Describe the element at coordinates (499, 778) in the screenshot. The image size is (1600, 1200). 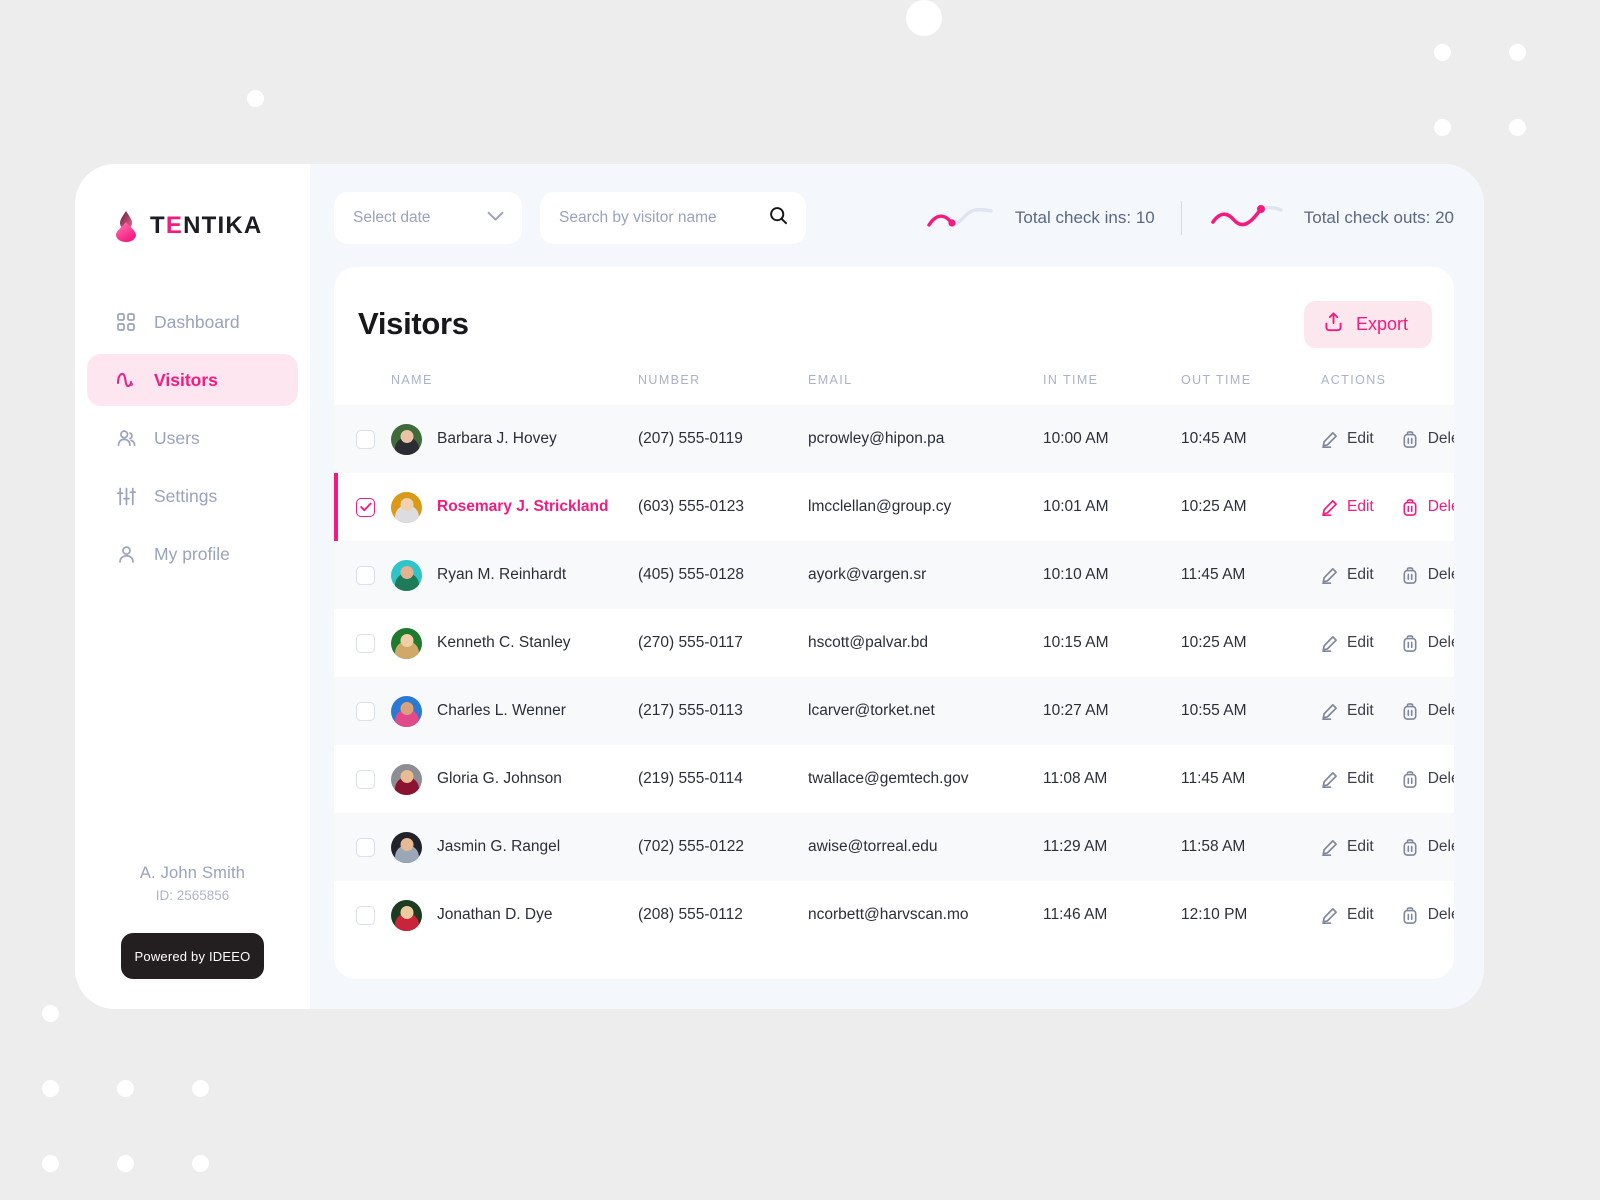
I see `visitor-name: Gloria G. Johnson` at that location.